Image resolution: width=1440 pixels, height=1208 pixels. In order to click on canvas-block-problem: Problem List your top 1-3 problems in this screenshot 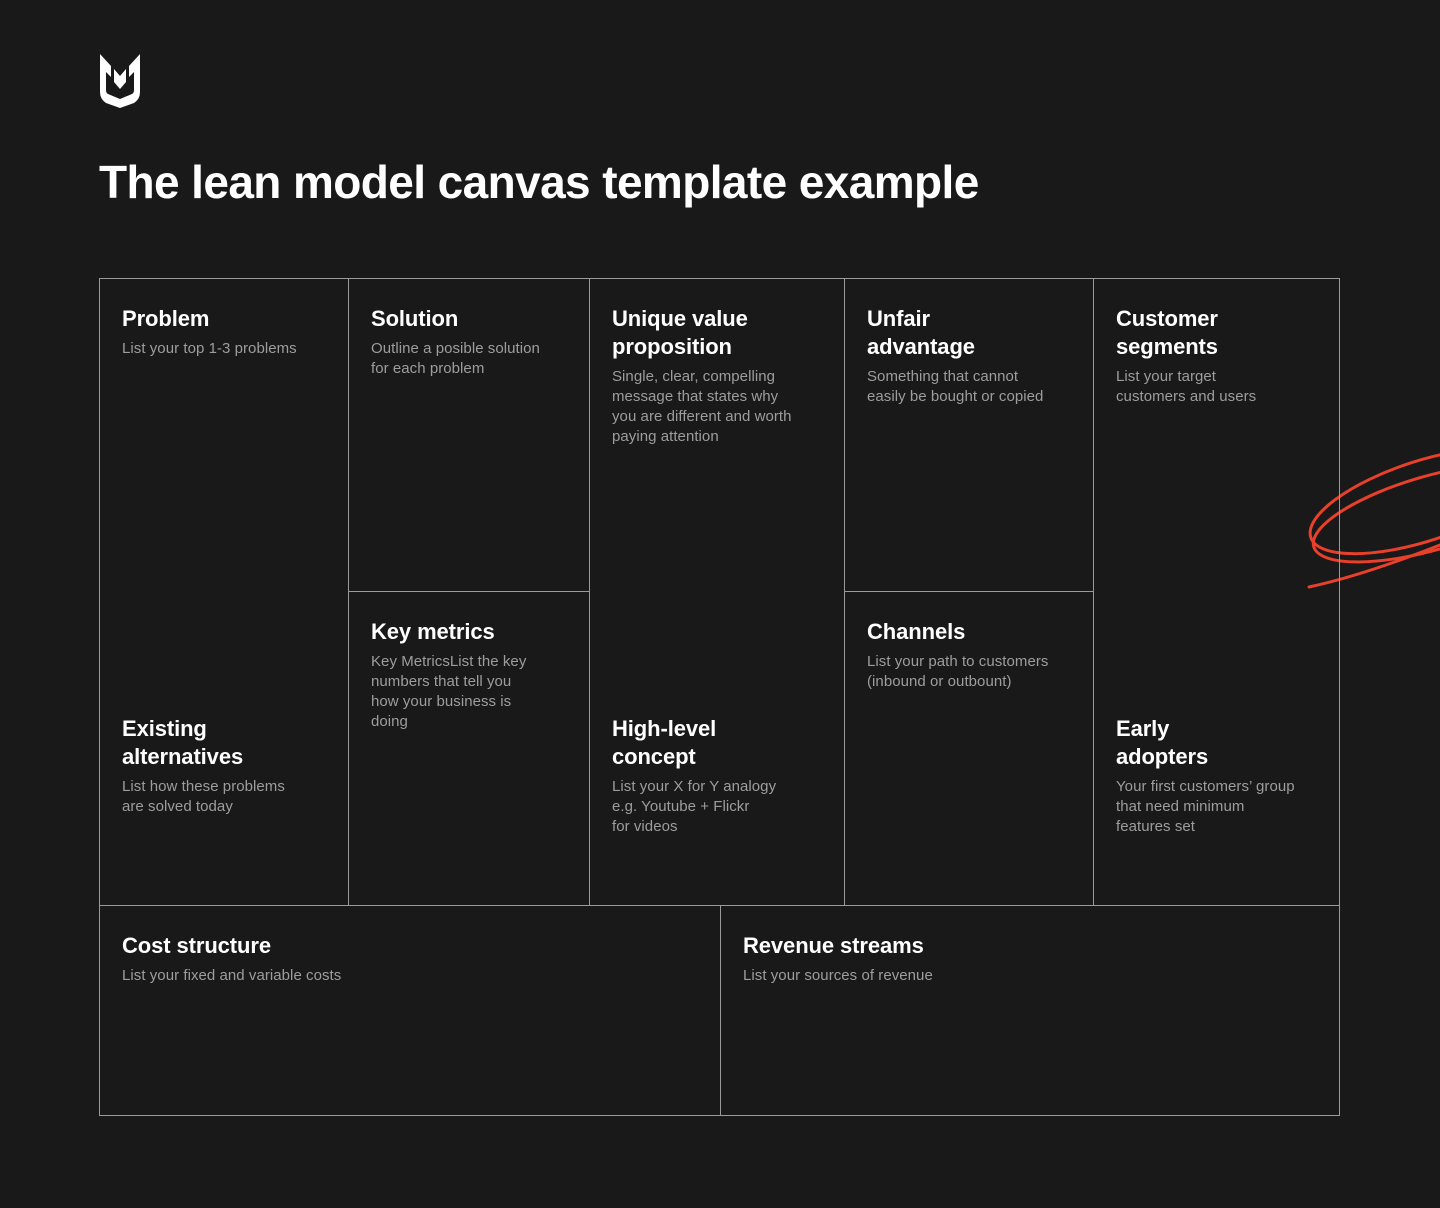, I will do `click(224, 332)`.